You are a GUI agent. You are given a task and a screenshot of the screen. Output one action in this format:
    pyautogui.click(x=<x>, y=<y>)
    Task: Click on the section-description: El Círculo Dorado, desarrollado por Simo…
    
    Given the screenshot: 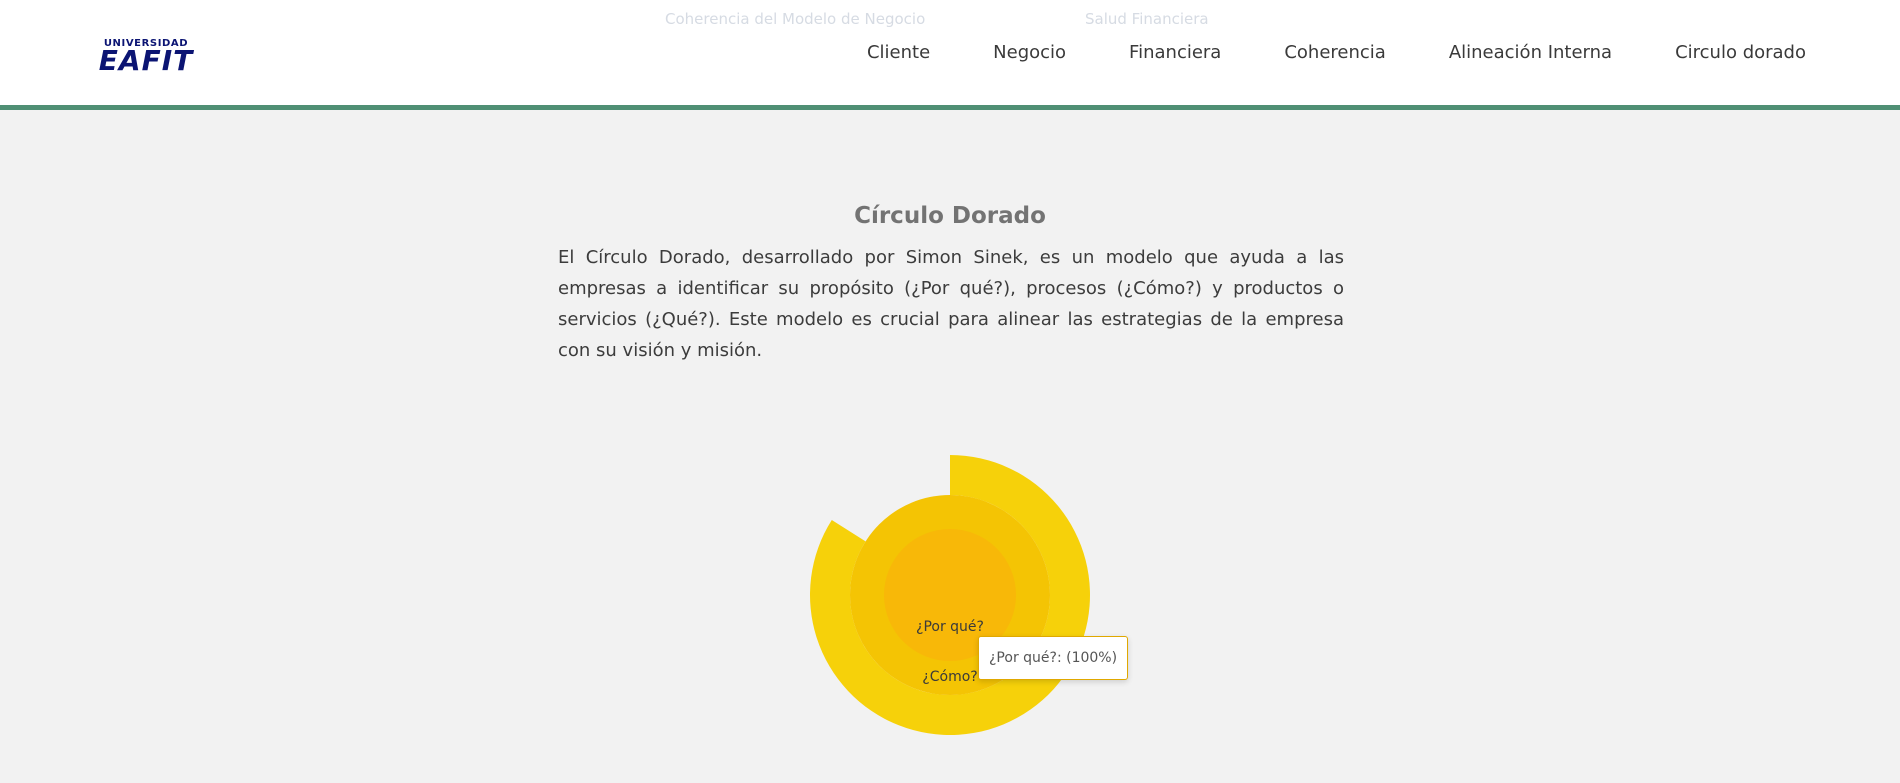 What is the action you would take?
    pyautogui.click(x=951, y=304)
    